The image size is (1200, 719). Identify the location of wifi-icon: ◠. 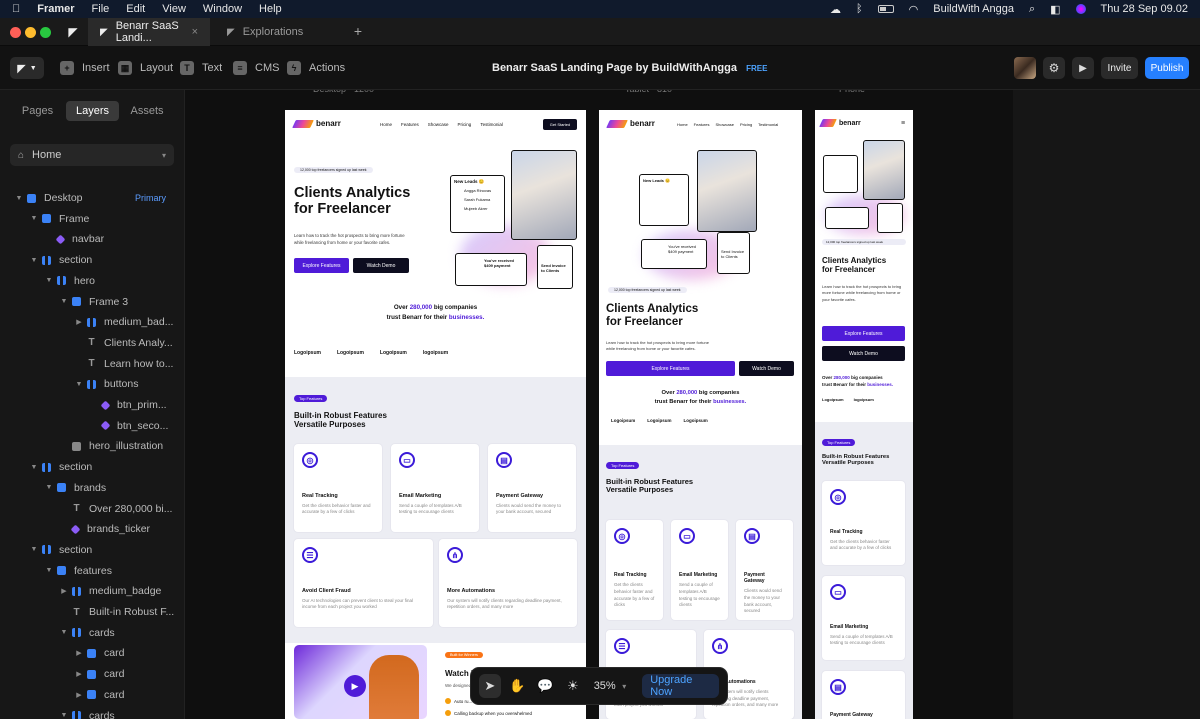
(914, 9).